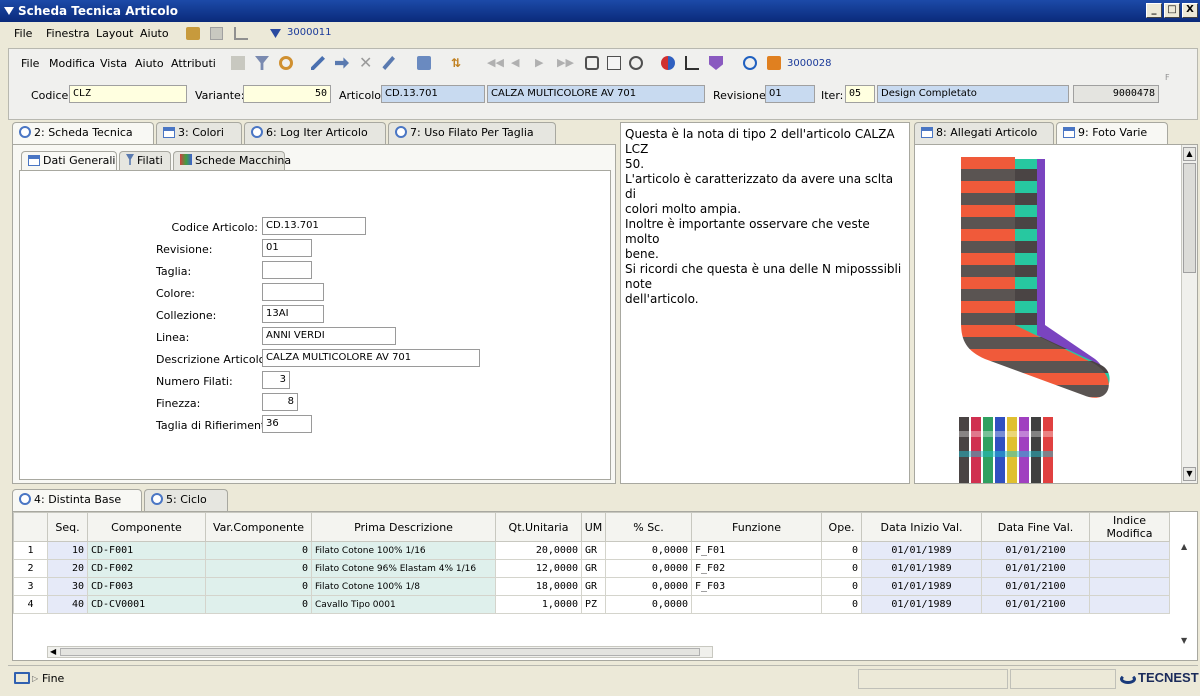 This screenshot has height=696, width=1200. Describe the element at coordinates (114, 33) in the screenshot. I see `menu-layout: Layout` at that location.